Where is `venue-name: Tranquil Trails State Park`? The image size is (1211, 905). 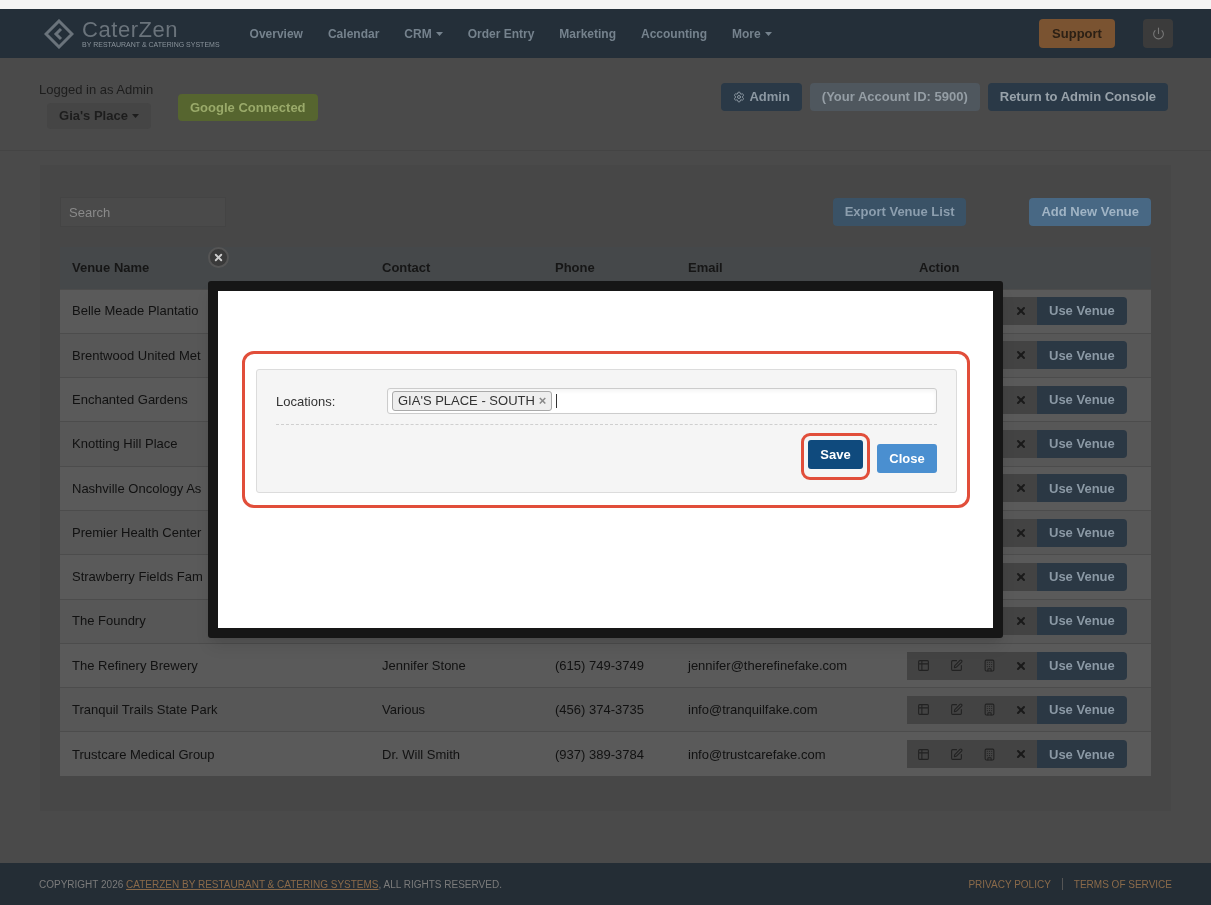 venue-name: Tranquil Trails State Park is located at coordinates (145, 710).